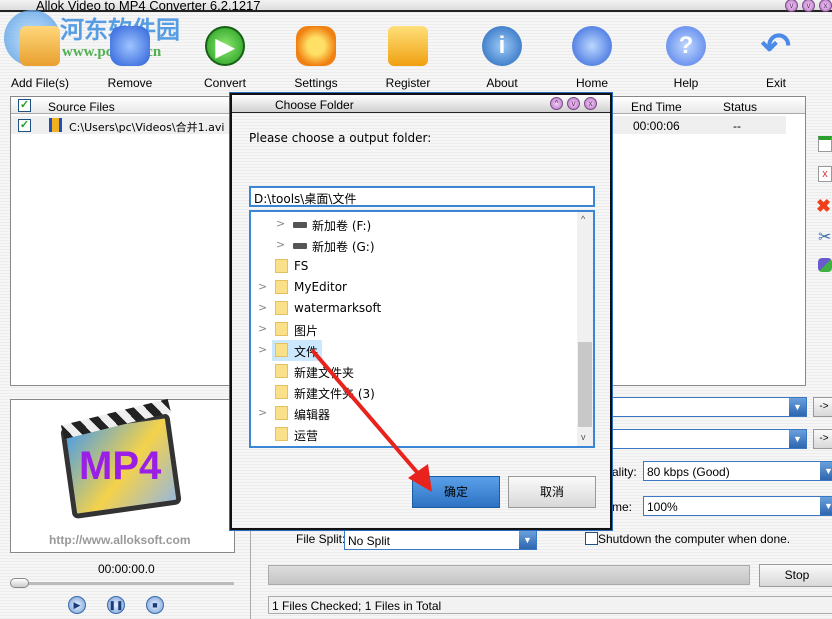  What do you see at coordinates (371, 420) in the screenshot?
I see `annotation-arrow` at bounding box center [371, 420].